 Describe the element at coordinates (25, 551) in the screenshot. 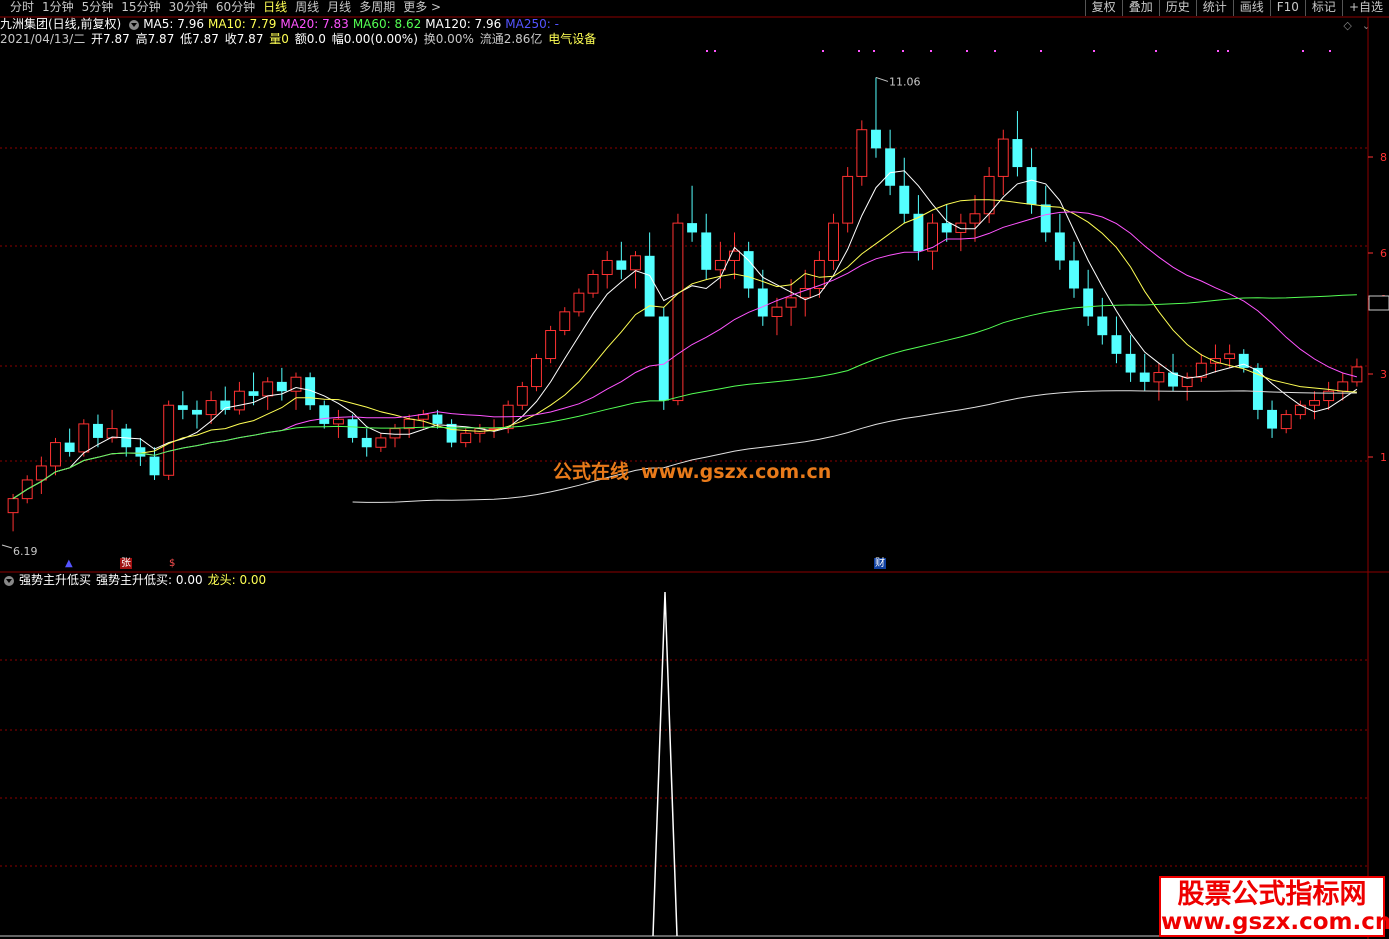

I see `low-price-label: 6.19` at that location.